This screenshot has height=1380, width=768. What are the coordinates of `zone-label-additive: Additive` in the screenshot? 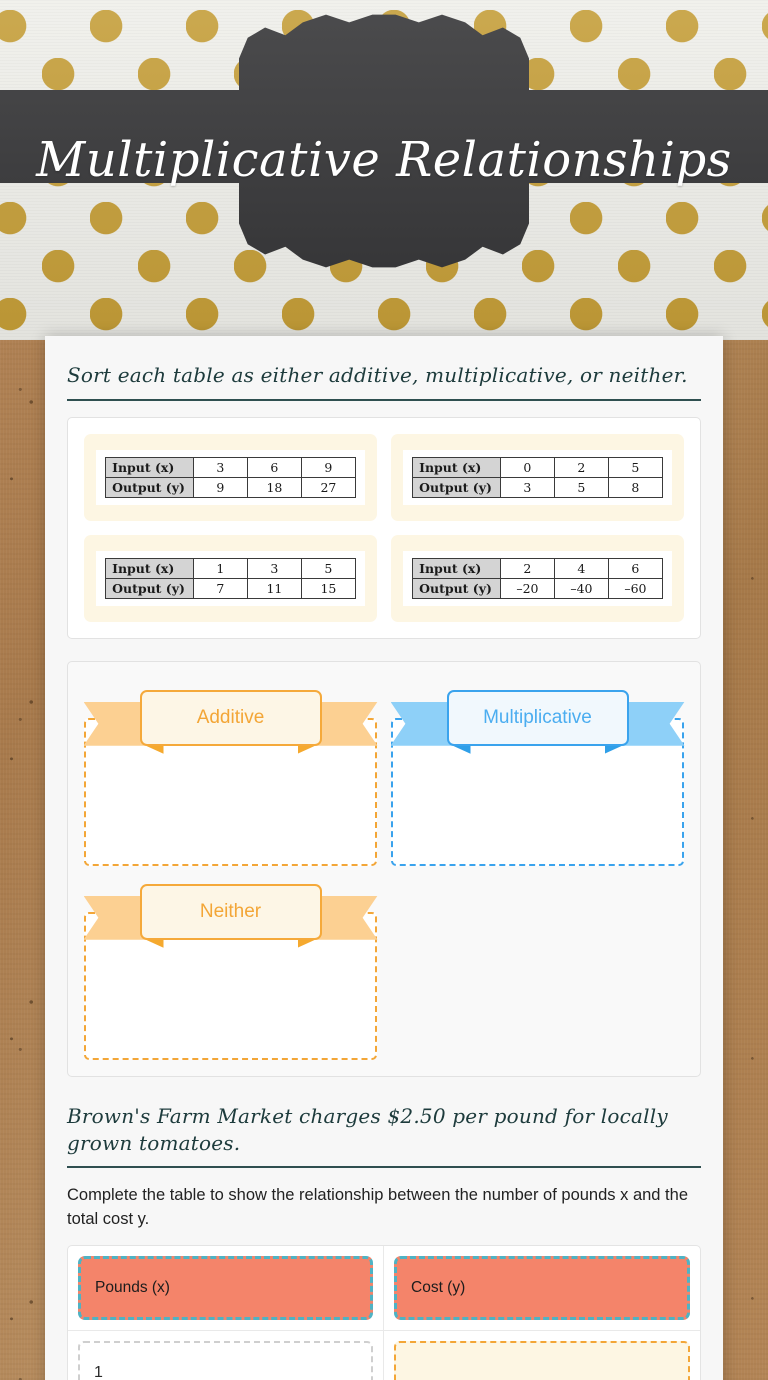 It's located at (230, 717).